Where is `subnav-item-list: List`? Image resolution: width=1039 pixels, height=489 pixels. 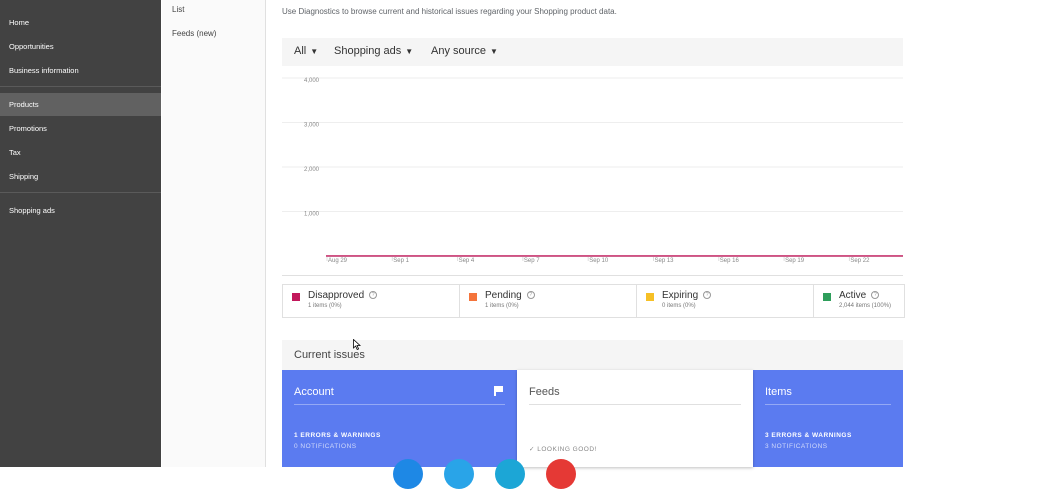 subnav-item-list: List is located at coordinates (178, 9).